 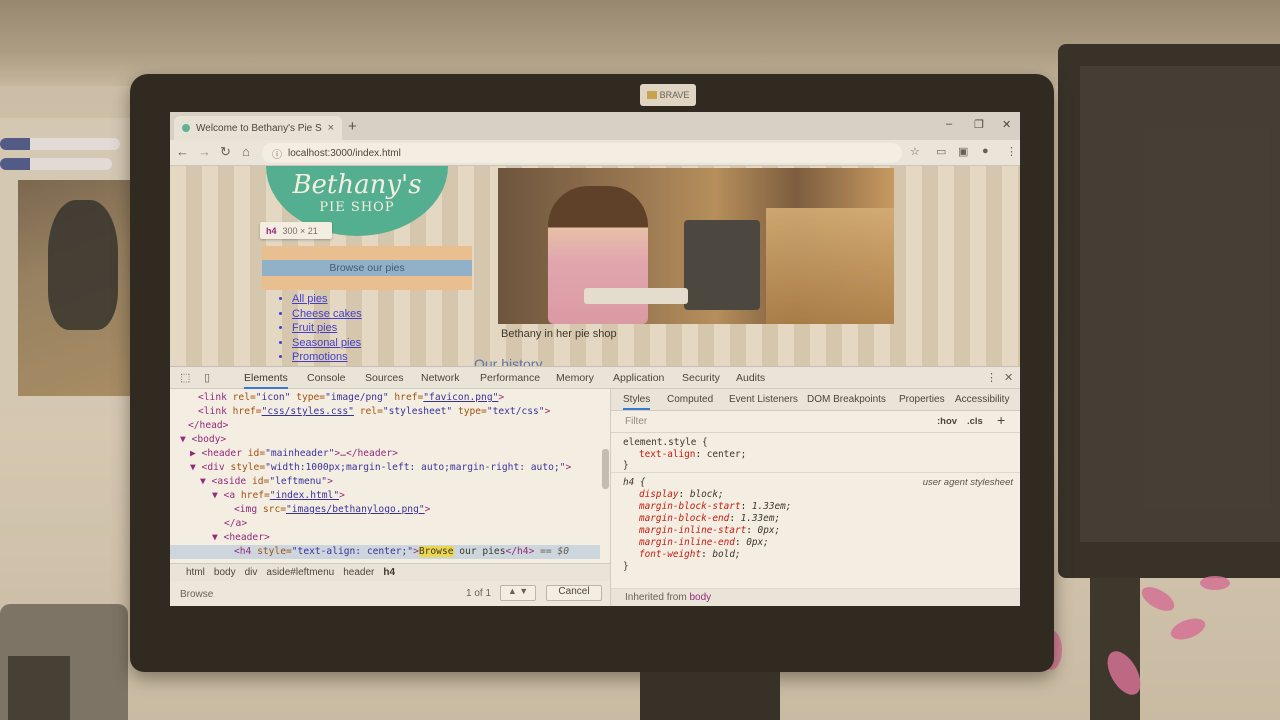 What do you see at coordinates (195, 572) in the screenshot?
I see `crumb-html: html` at bounding box center [195, 572].